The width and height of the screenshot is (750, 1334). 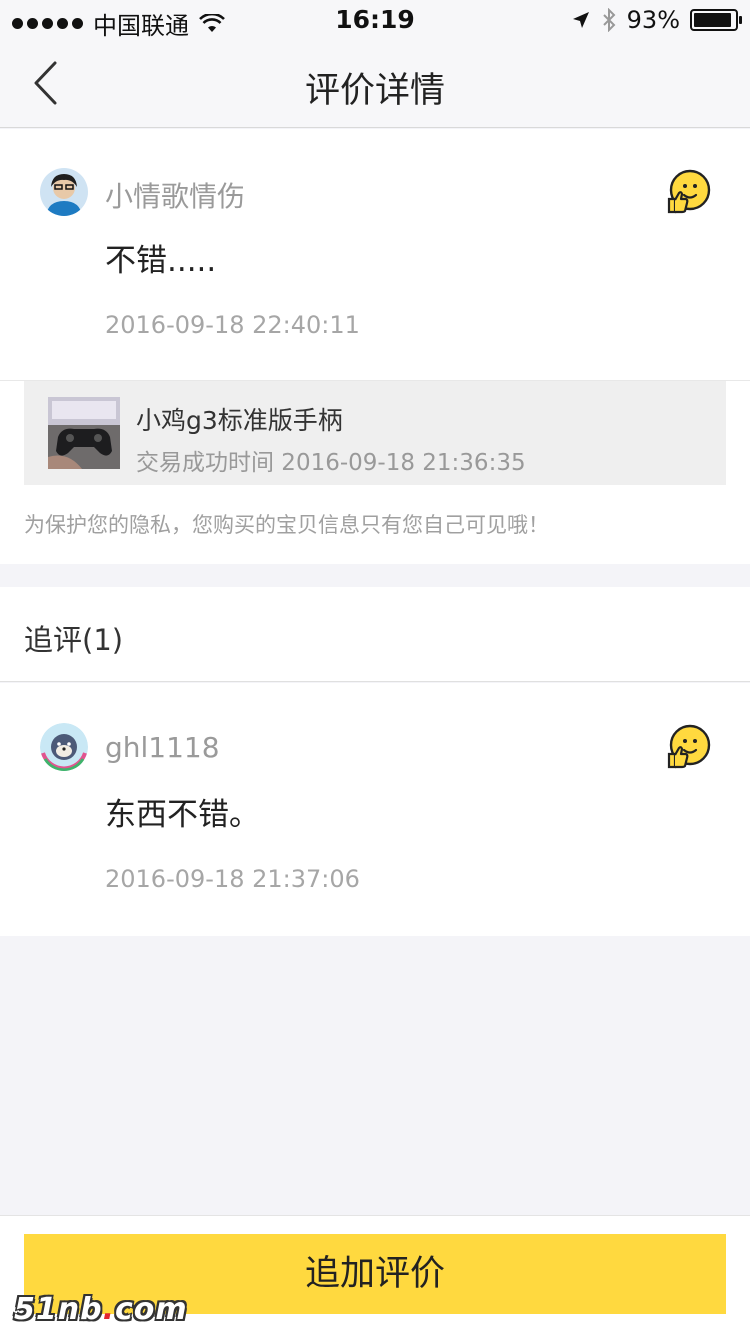 I want to click on page-title: 评价详情, so click(x=374, y=91).